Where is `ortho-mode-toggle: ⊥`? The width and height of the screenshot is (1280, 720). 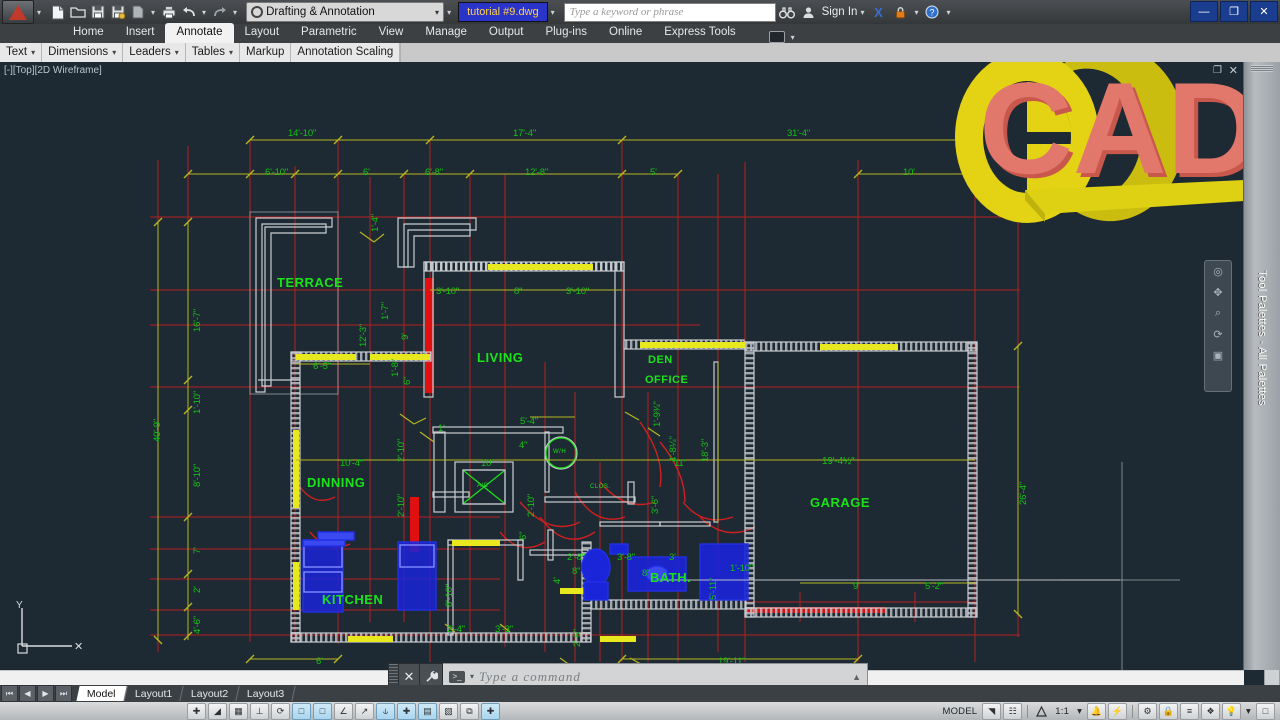 ortho-mode-toggle: ⊥ is located at coordinates (259, 711).